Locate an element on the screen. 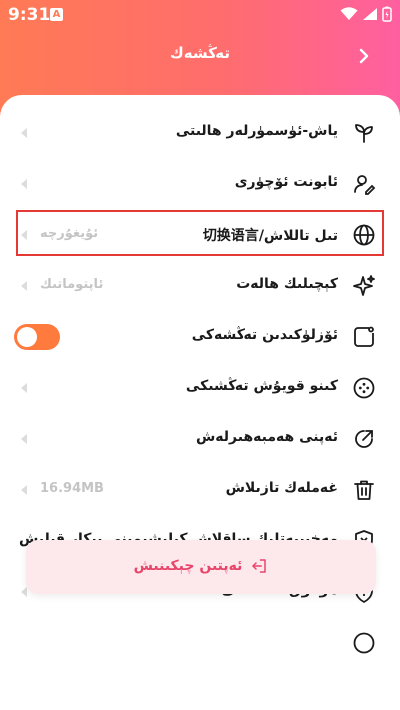  page-title: تەڭشەك is located at coordinates (200, 53).